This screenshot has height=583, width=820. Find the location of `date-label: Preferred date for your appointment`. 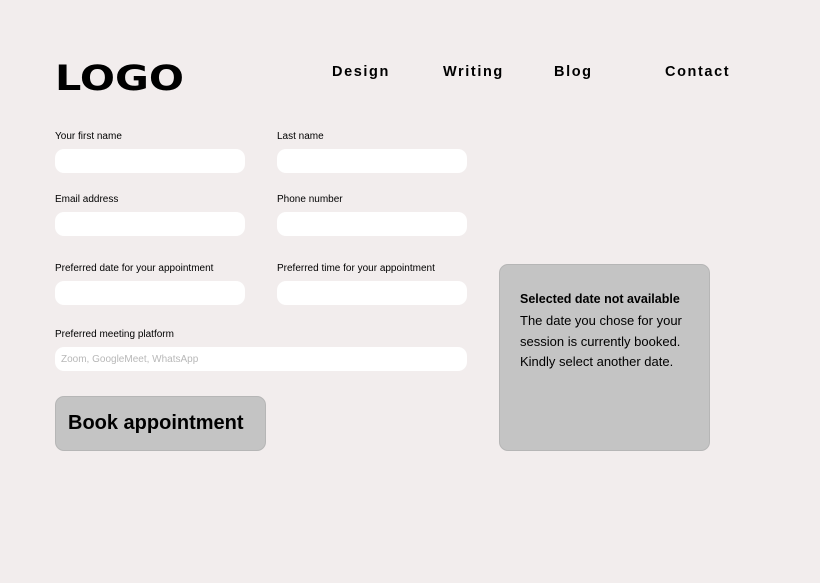

date-label: Preferred date for your appointment is located at coordinates (134, 268).